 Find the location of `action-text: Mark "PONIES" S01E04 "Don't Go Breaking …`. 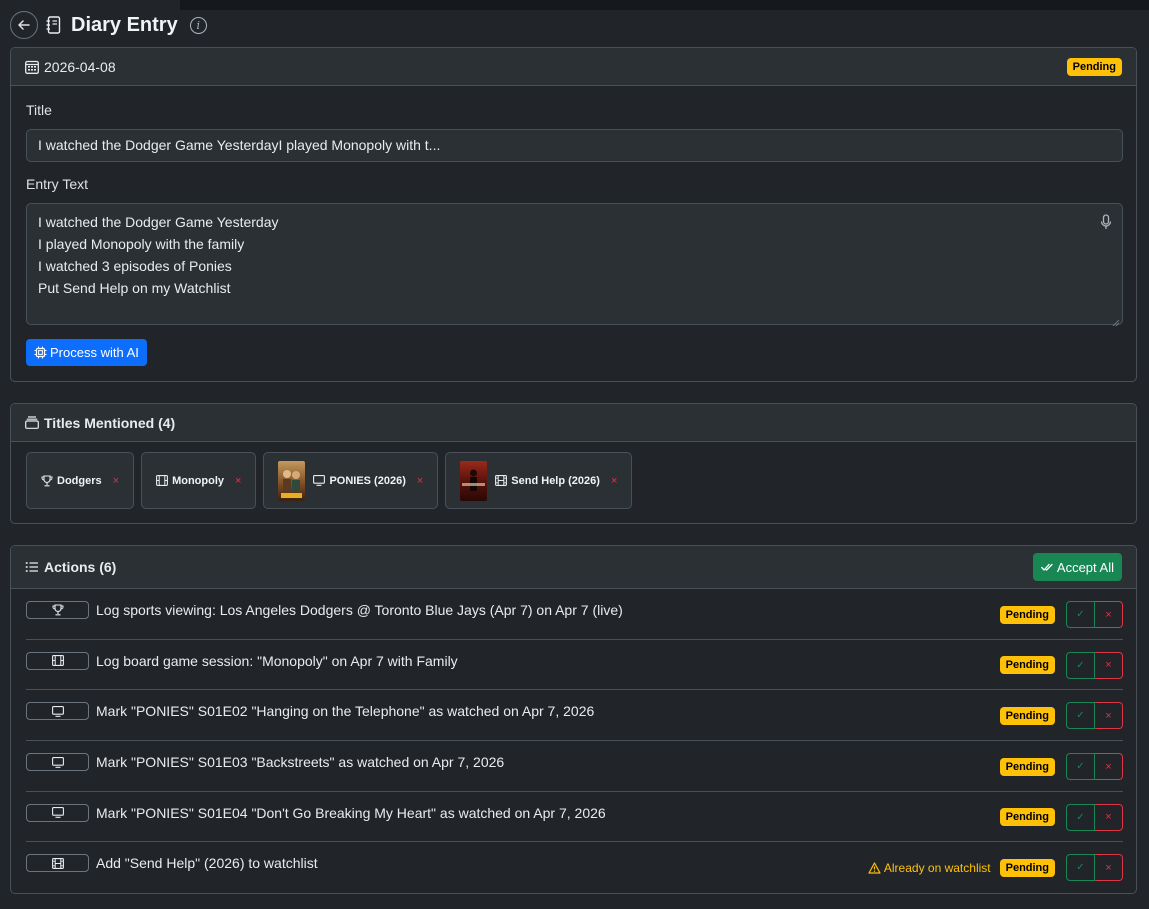

action-text: Mark "PONIES" S01E04 "Don't Go Breaking … is located at coordinates (351, 812).